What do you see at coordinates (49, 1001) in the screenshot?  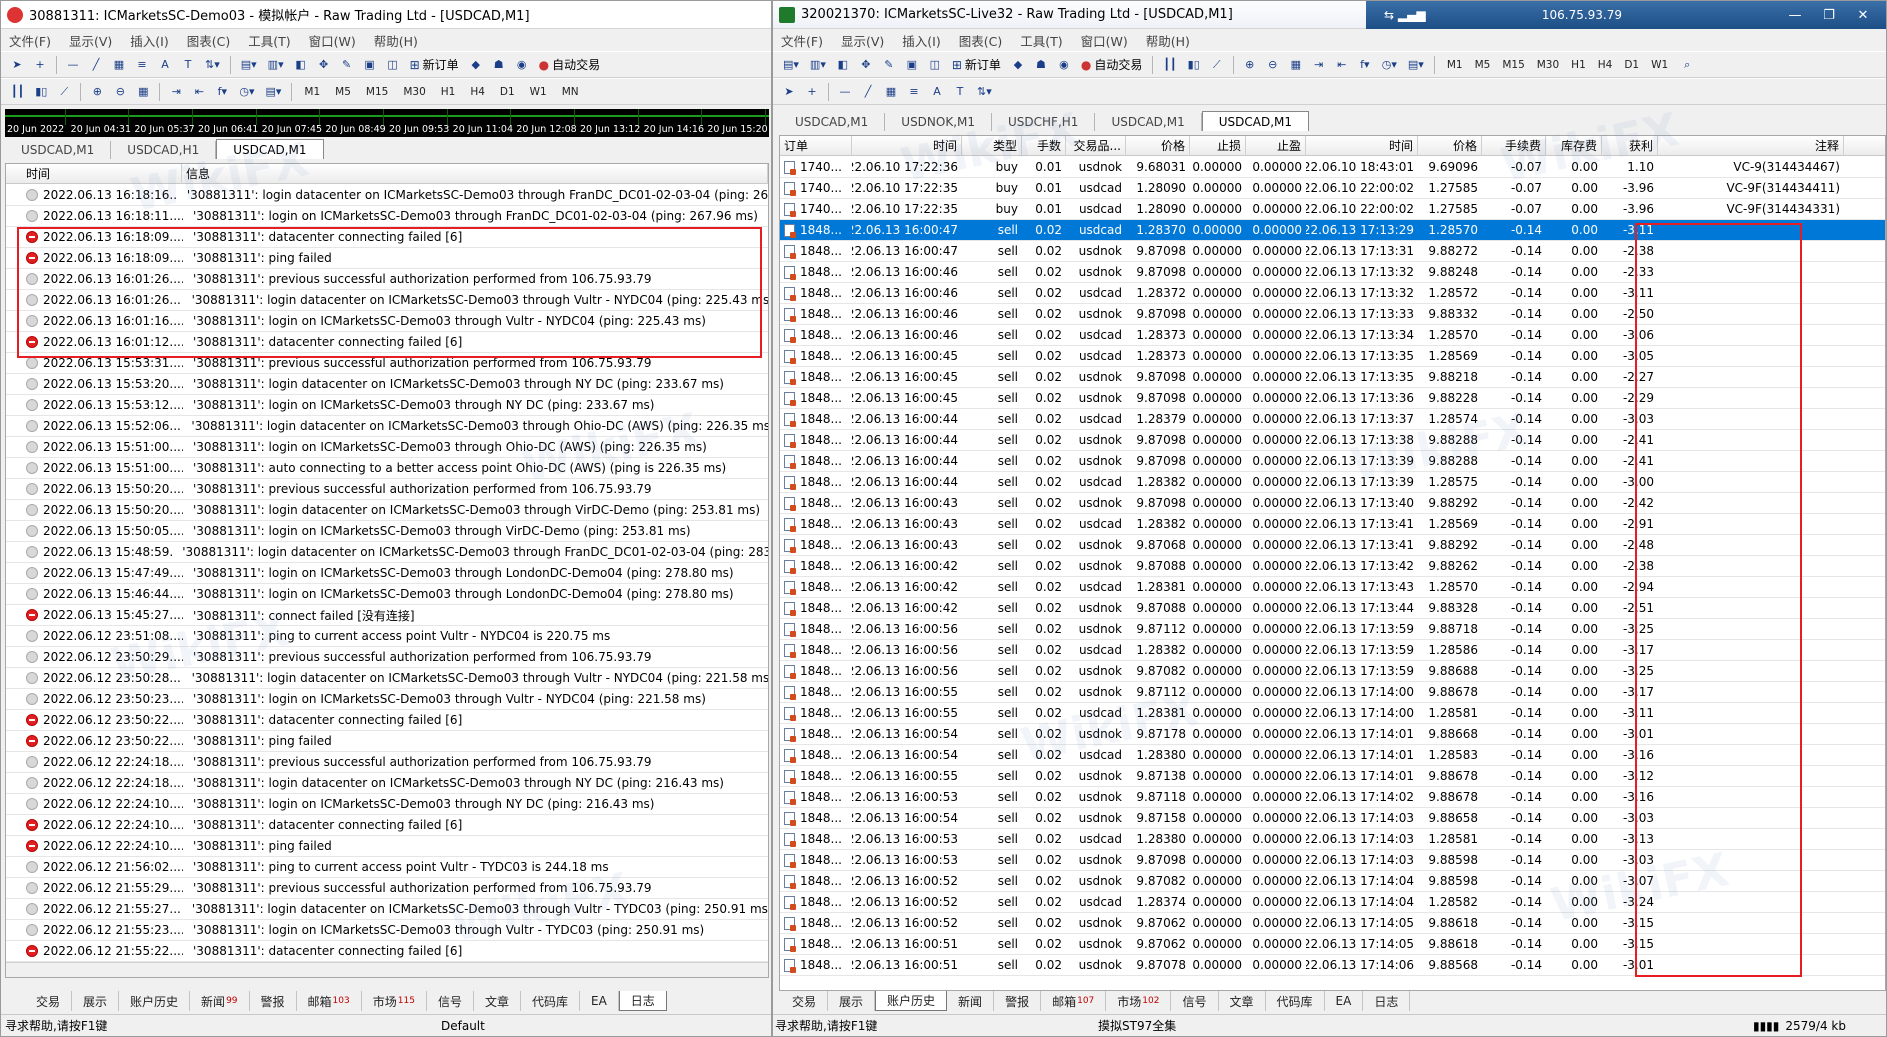 I see `terminal-tab: 交易` at bounding box center [49, 1001].